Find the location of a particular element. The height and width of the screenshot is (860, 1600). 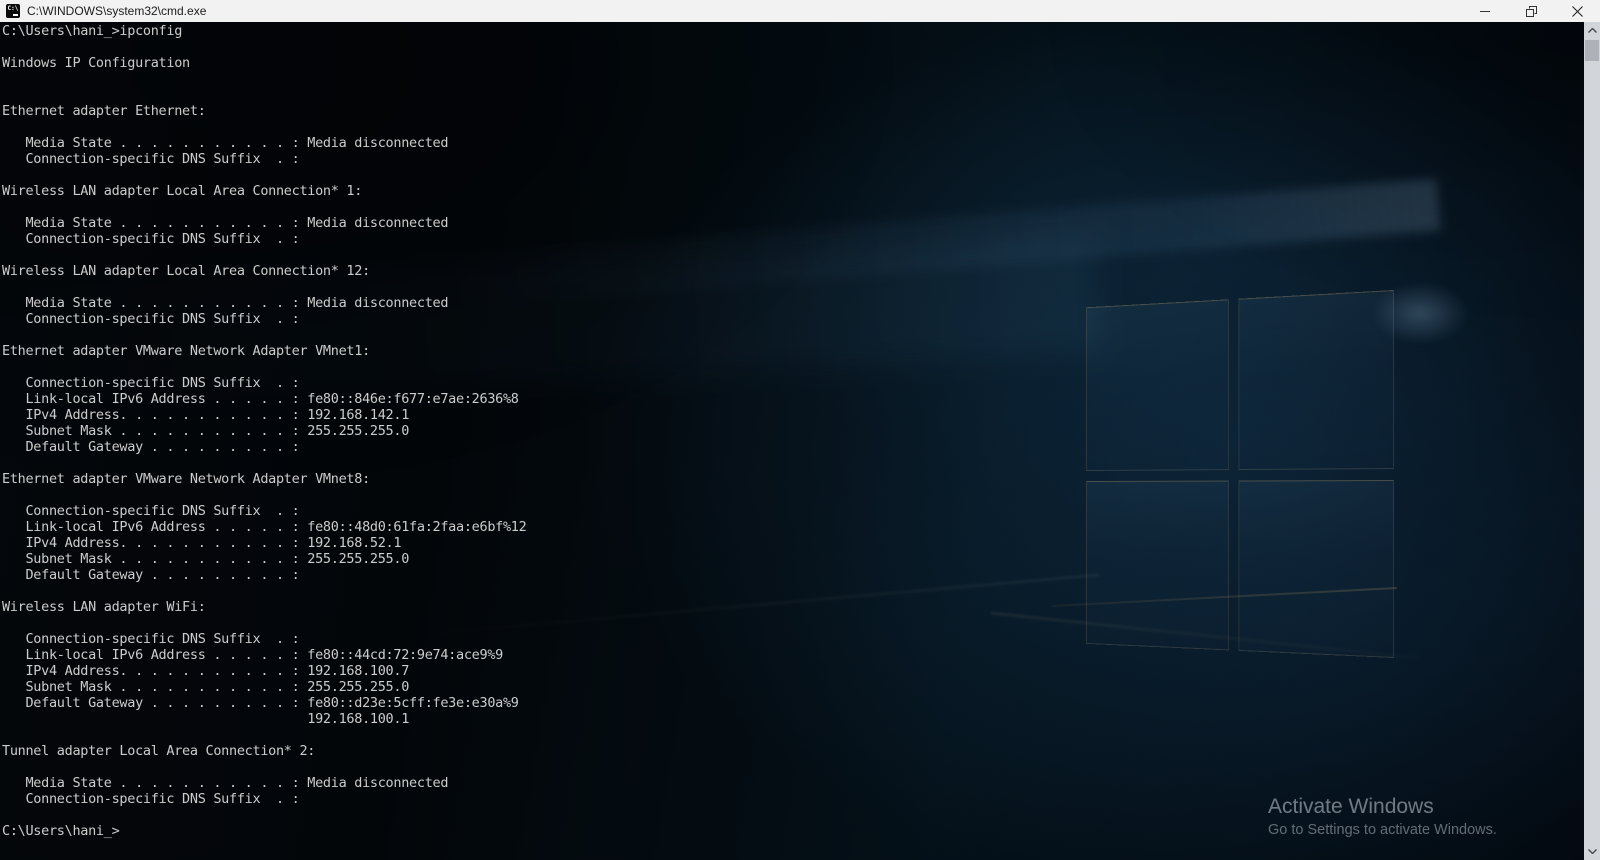

restore-icon is located at coordinates (1531, 11).